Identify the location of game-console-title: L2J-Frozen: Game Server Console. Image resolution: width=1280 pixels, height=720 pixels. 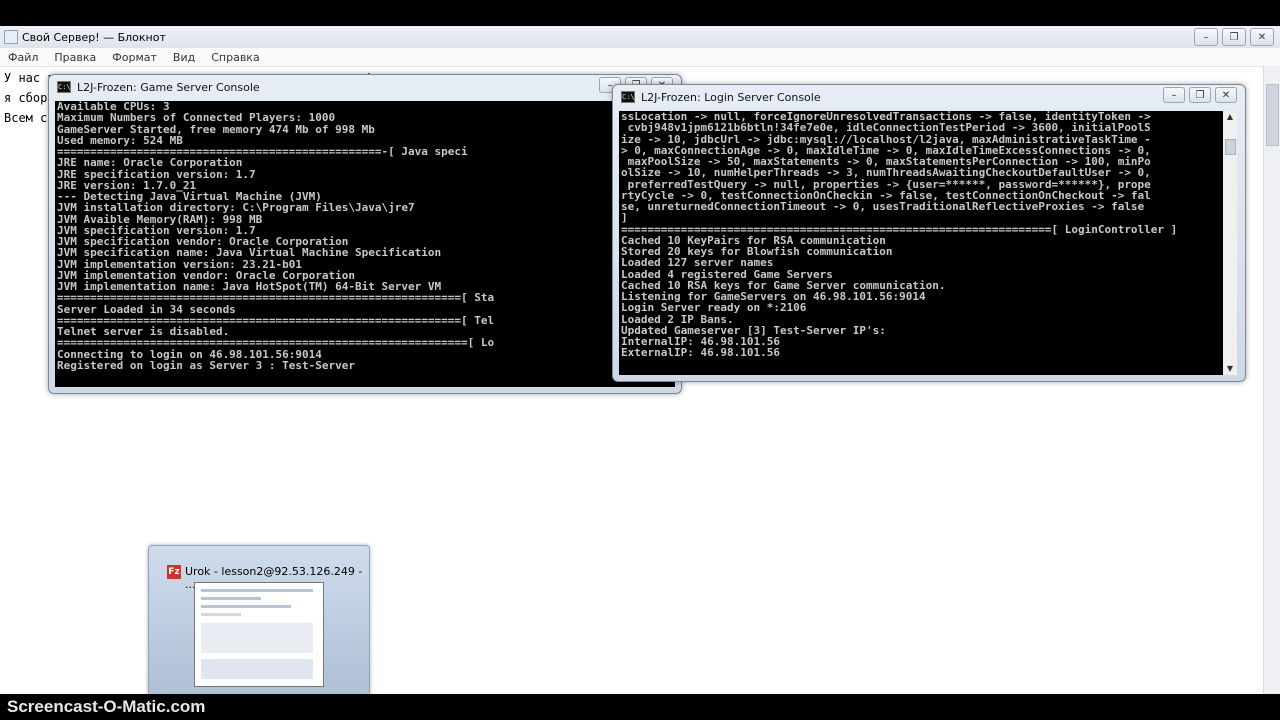
(168, 87).